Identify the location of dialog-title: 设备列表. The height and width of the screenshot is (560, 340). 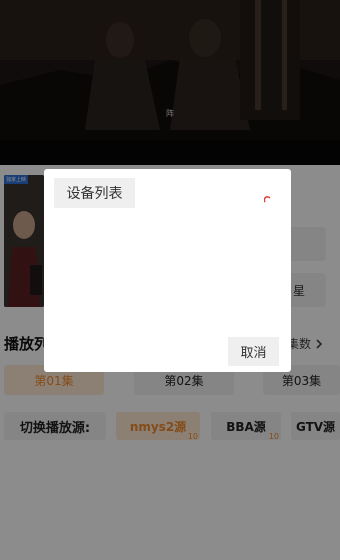
(94, 193).